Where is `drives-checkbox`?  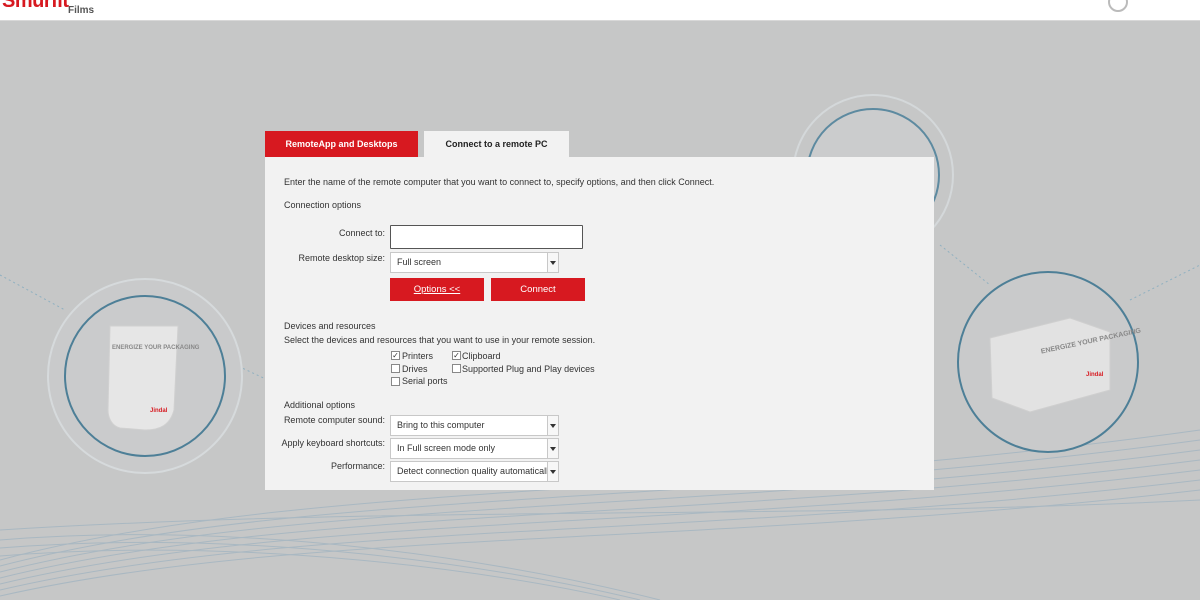 drives-checkbox is located at coordinates (395, 368).